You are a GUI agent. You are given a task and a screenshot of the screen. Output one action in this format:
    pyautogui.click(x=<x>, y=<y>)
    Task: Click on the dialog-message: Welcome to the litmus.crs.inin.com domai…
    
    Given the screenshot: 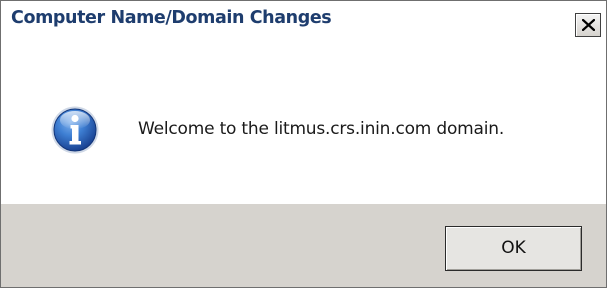 What is the action you would take?
    pyautogui.click(x=321, y=129)
    